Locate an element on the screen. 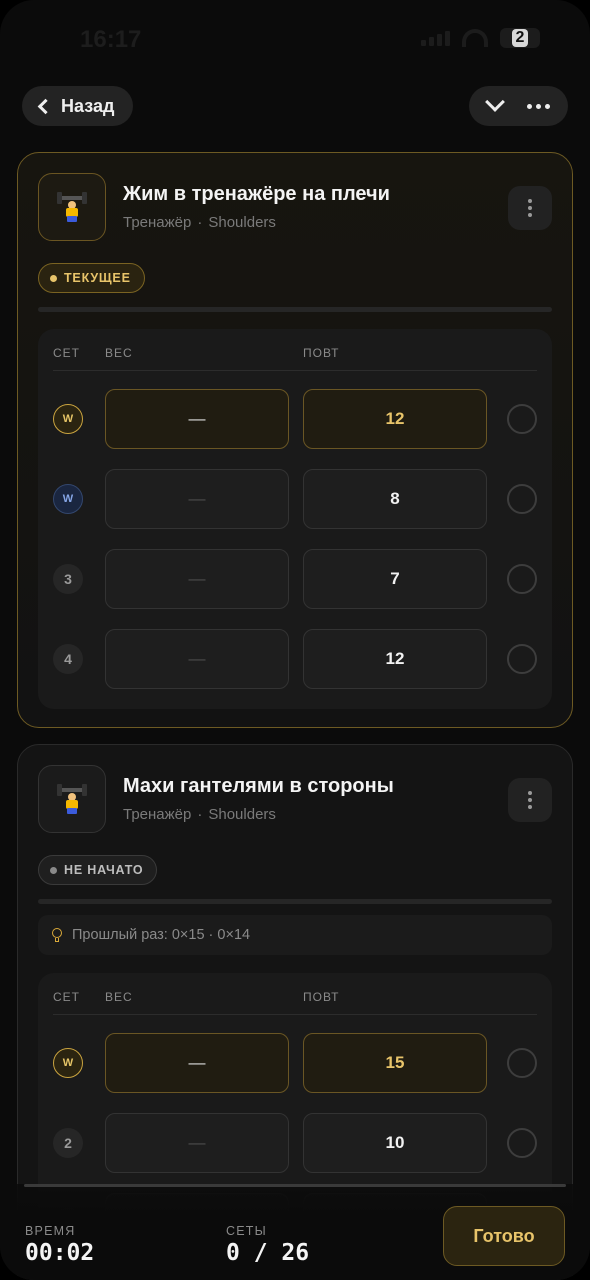 The width and height of the screenshot is (590, 1280). set-row: 3 — 7 is located at coordinates (295, 579).